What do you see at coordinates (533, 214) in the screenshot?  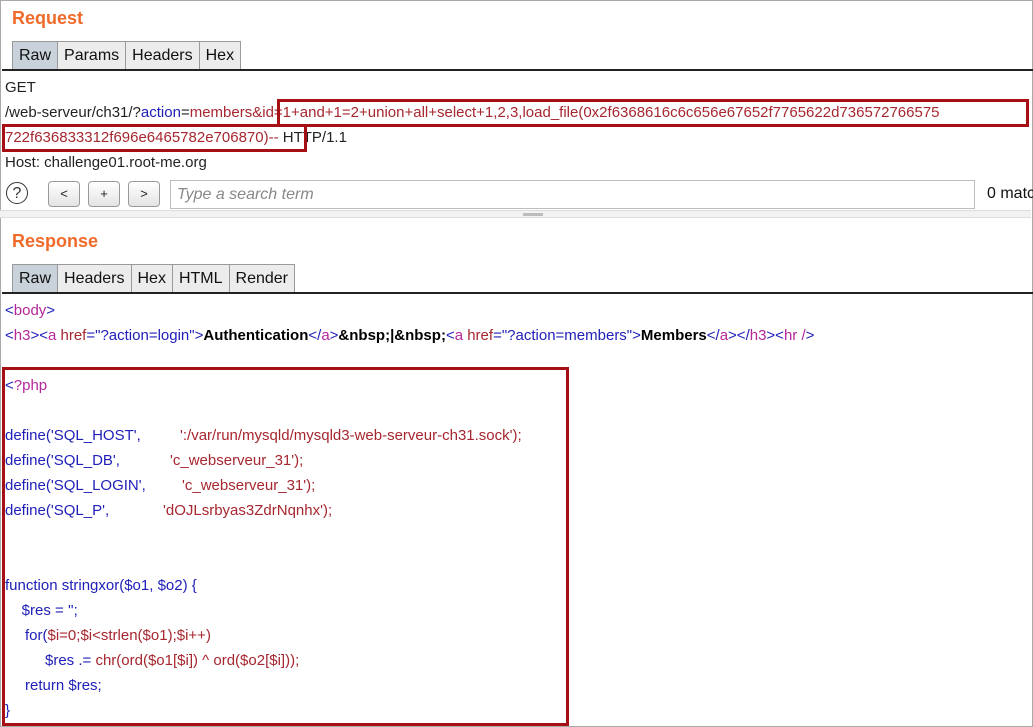 I see `divider-grip-icon` at bounding box center [533, 214].